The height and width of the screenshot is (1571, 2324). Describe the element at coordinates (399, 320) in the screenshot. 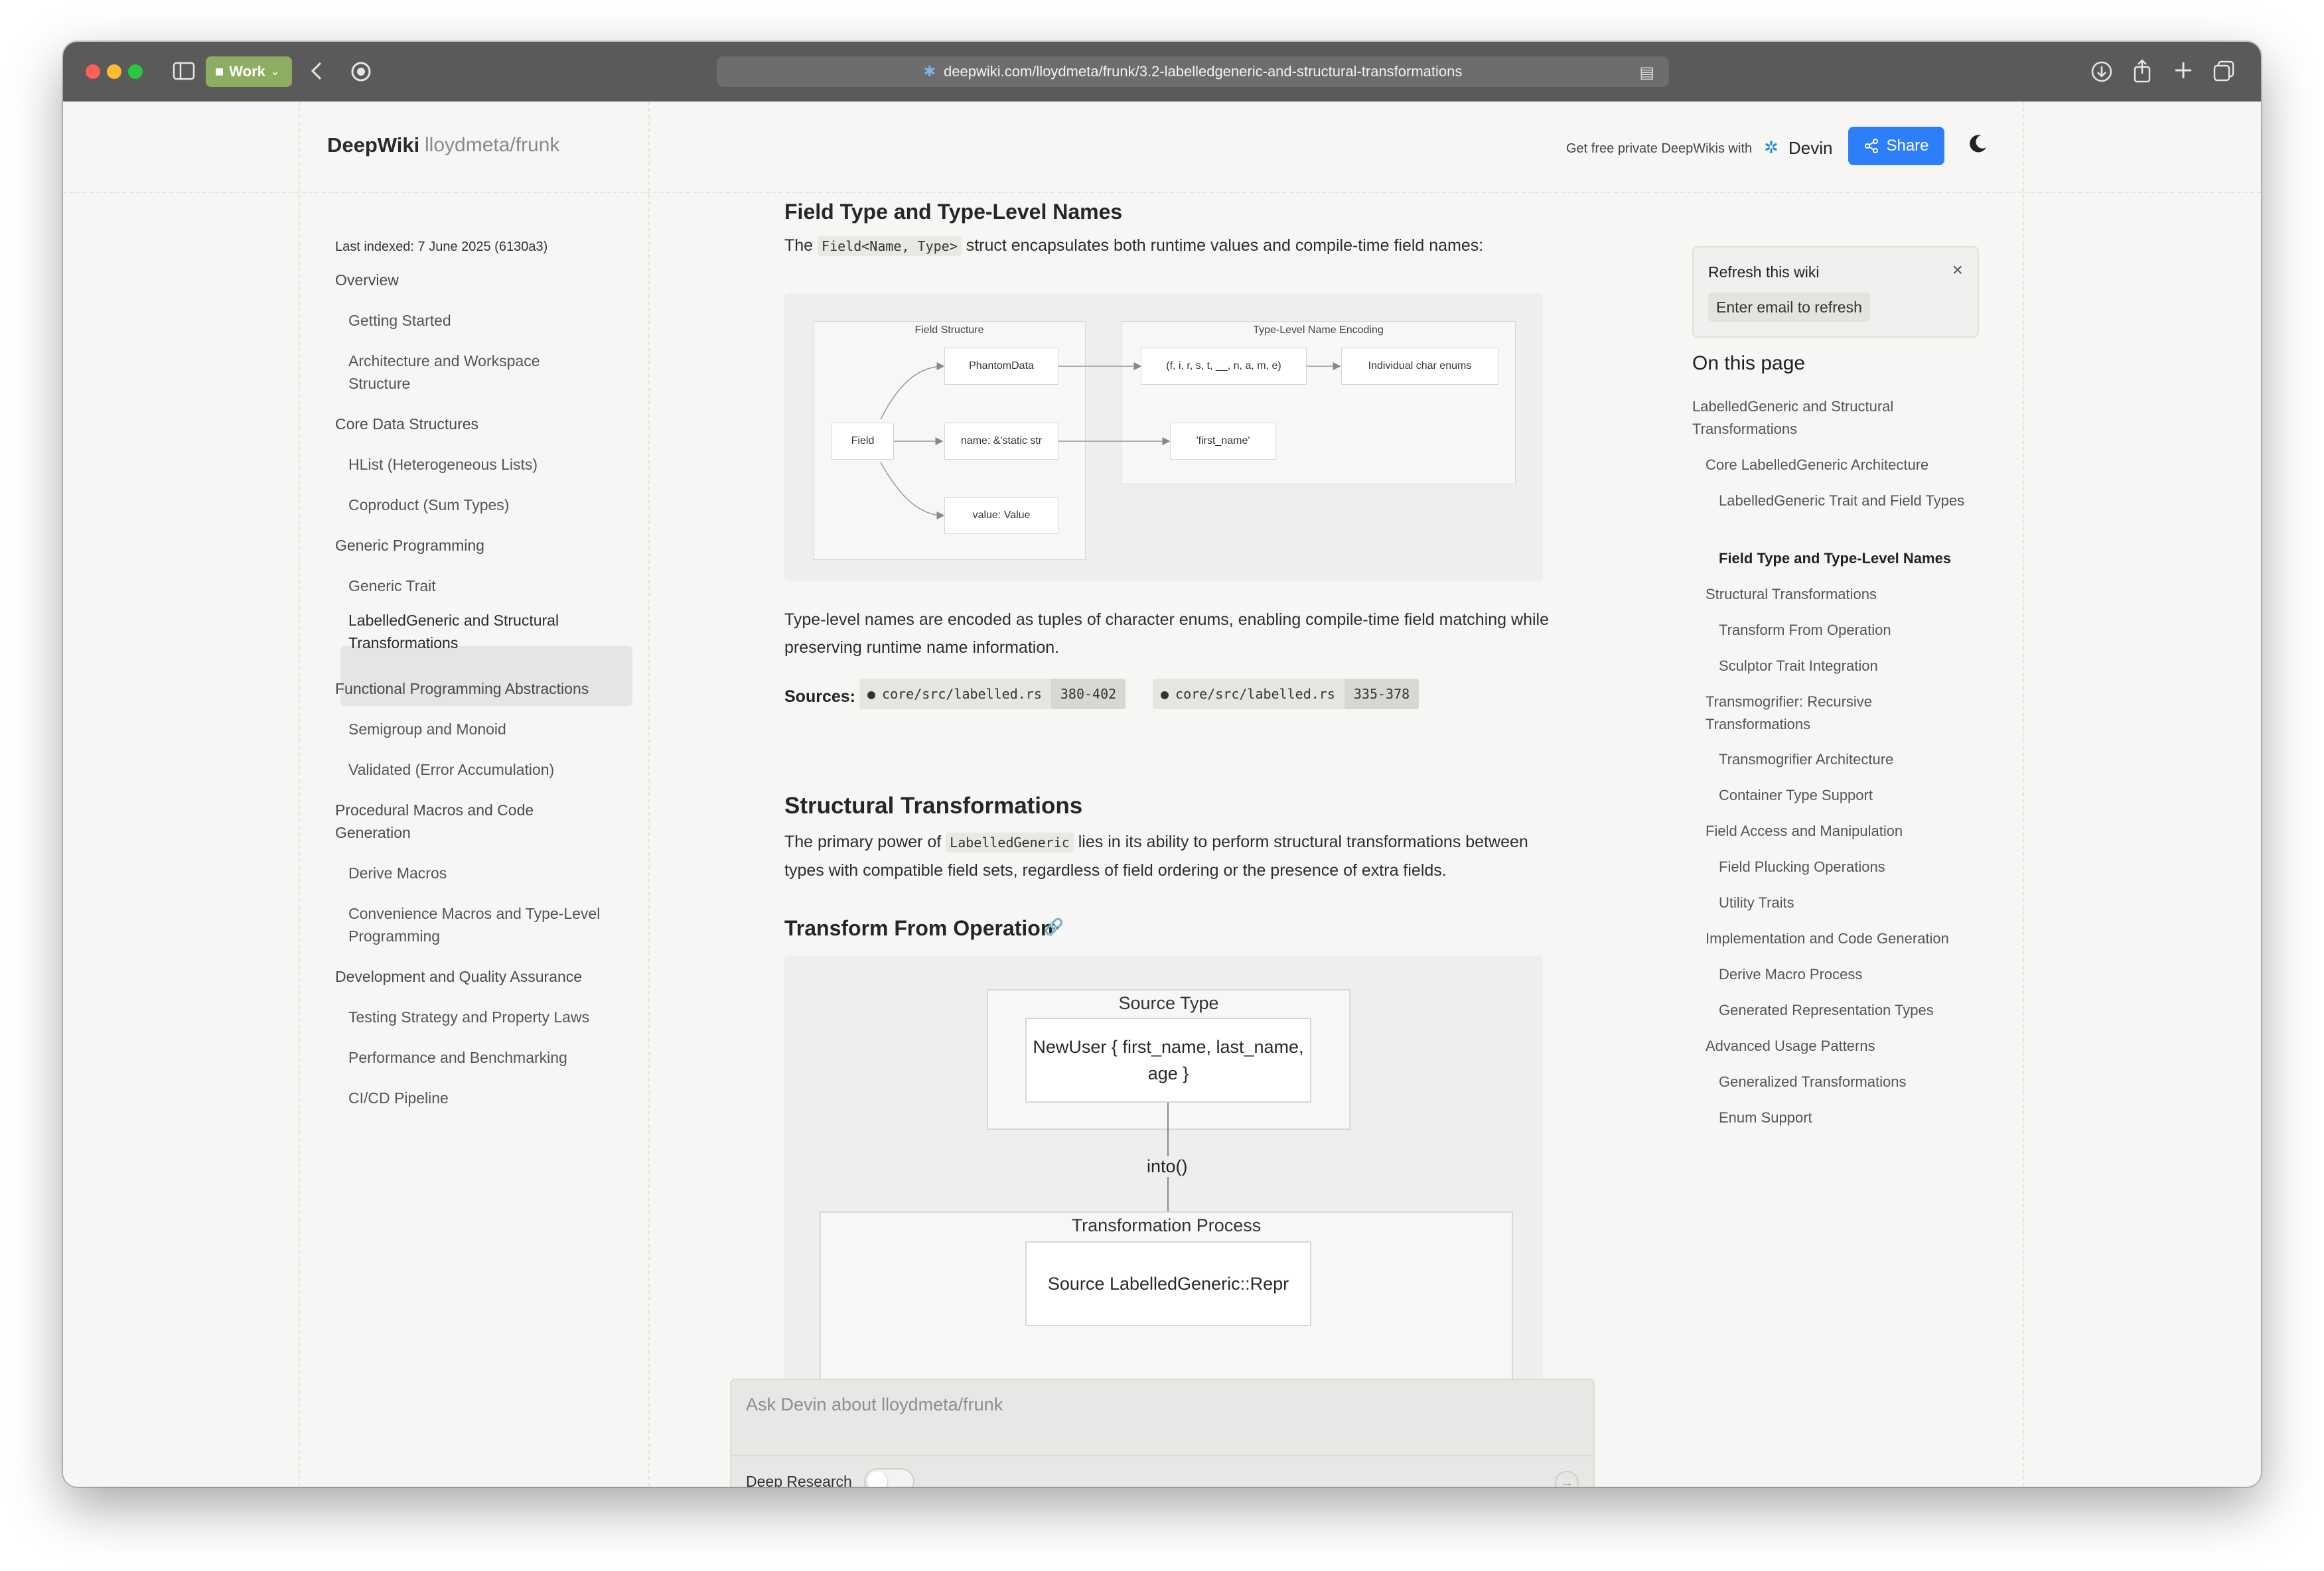

I see `sidebar-item-getting-started: Getting Started` at that location.